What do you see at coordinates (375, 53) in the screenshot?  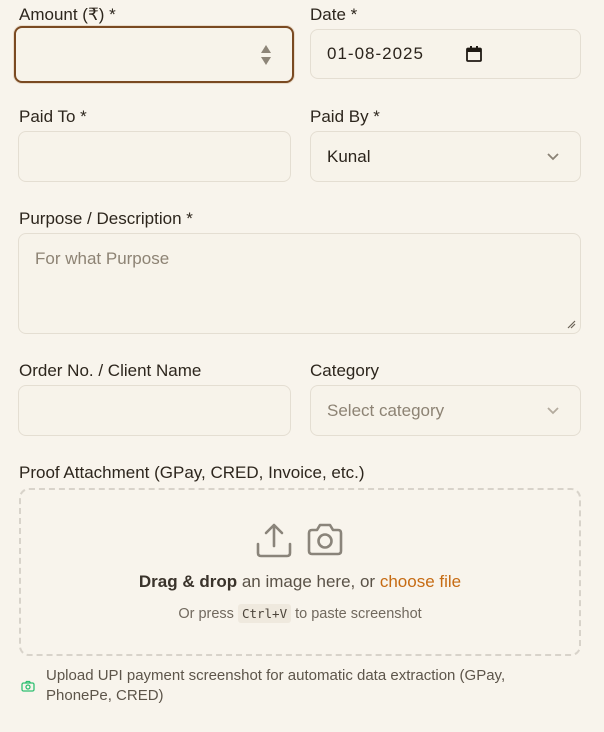 I see `date-value: 01-08-2025` at bounding box center [375, 53].